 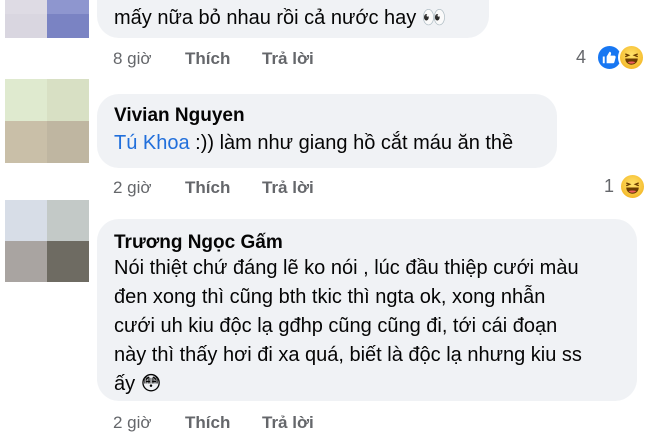 I want to click on comment-text-line: ấy 😳, so click(x=138, y=384).